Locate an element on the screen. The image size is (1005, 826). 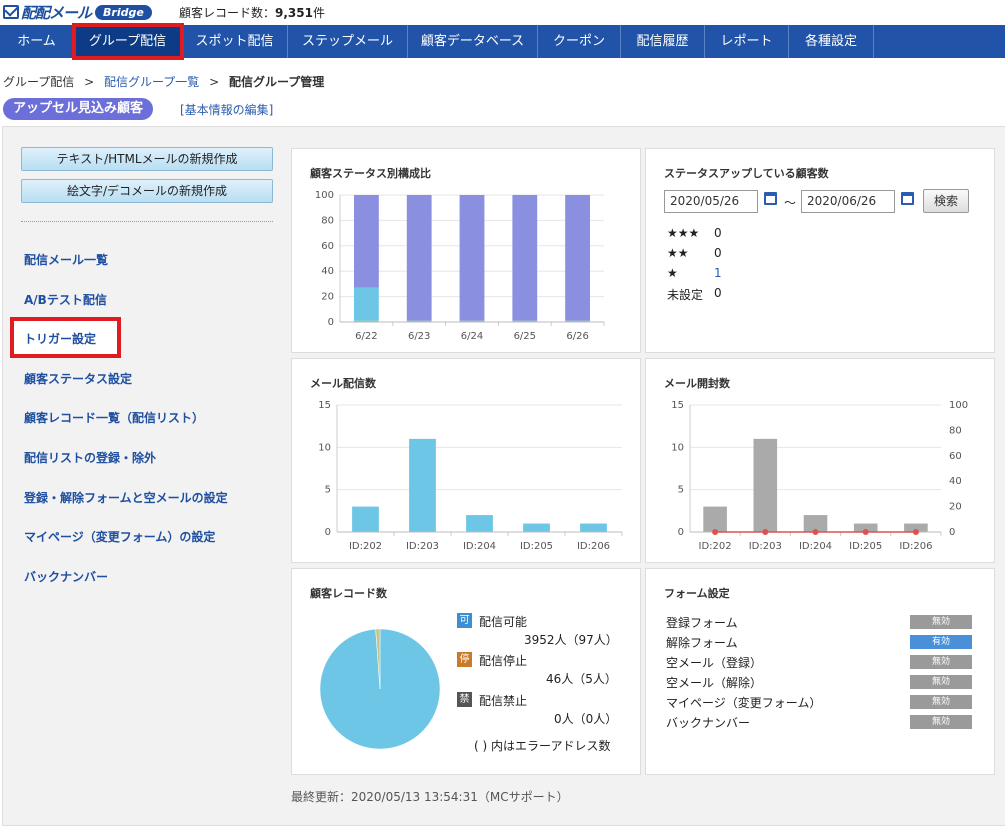
date-from-input: 2020/05/26 is located at coordinates (711, 201).